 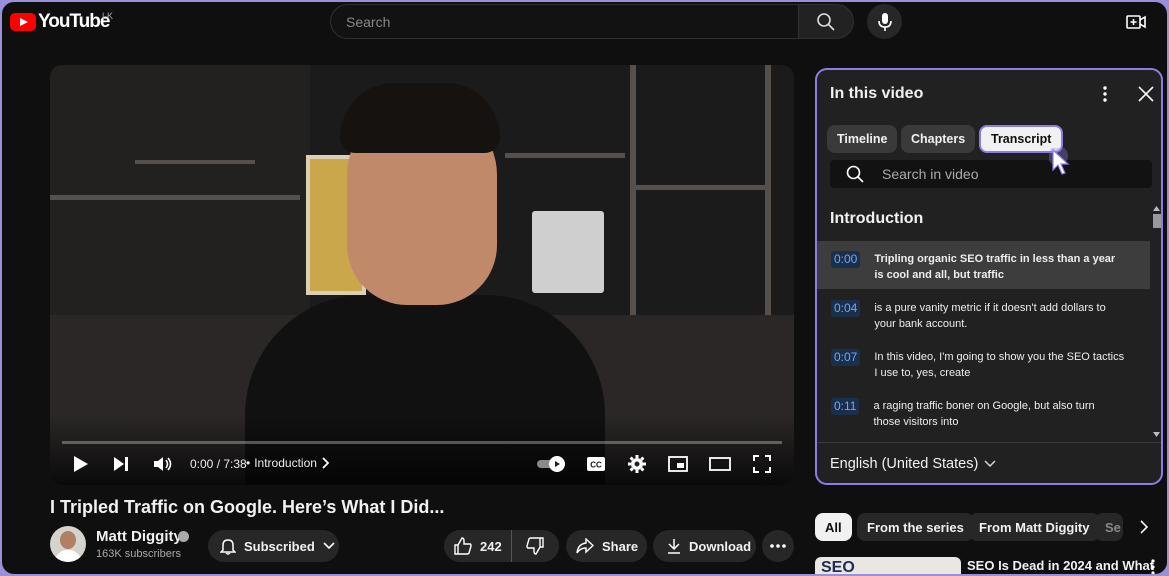 What do you see at coordinates (1060, 565) in the screenshot?
I see `recommendation-title: SEO Is Dead in 2024 and What` at bounding box center [1060, 565].